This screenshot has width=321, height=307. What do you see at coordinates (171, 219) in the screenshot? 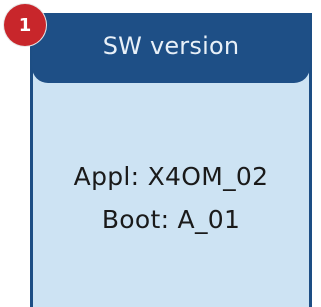
I see `boot-version-text: Boot: A_01` at bounding box center [171, 219].